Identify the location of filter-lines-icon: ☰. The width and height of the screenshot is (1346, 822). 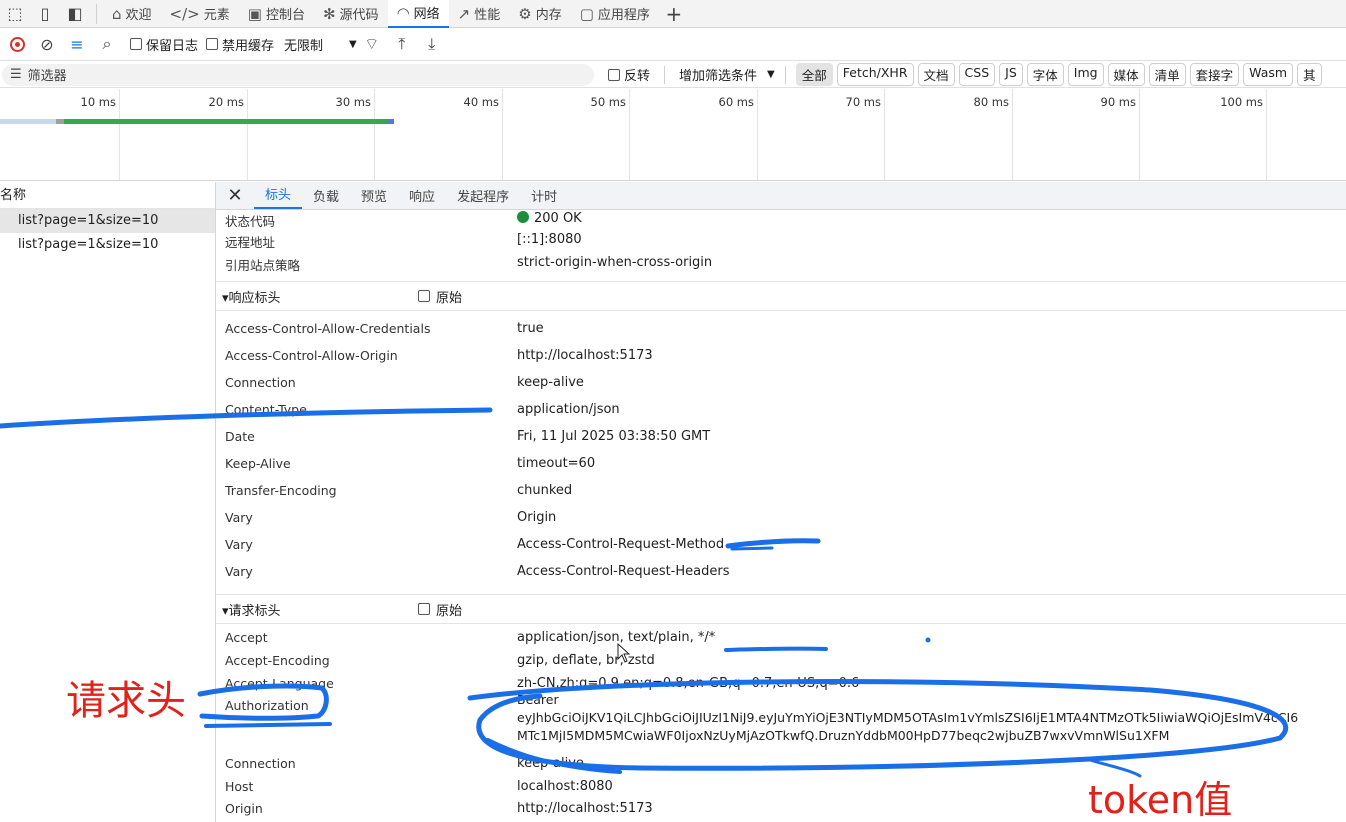
(16, 74).